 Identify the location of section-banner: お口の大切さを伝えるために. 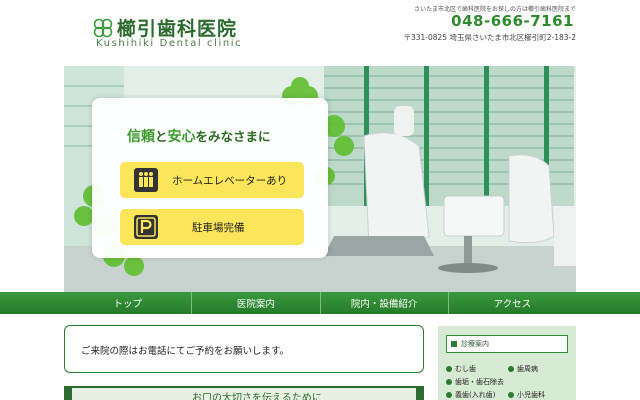
(244, 393).